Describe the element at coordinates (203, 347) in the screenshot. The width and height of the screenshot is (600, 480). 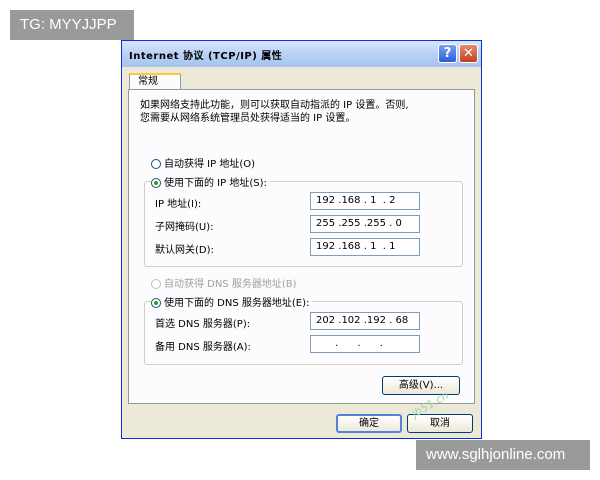
I see `alternate-dns-label: 备用 DNS 服务器(A):` at that location.